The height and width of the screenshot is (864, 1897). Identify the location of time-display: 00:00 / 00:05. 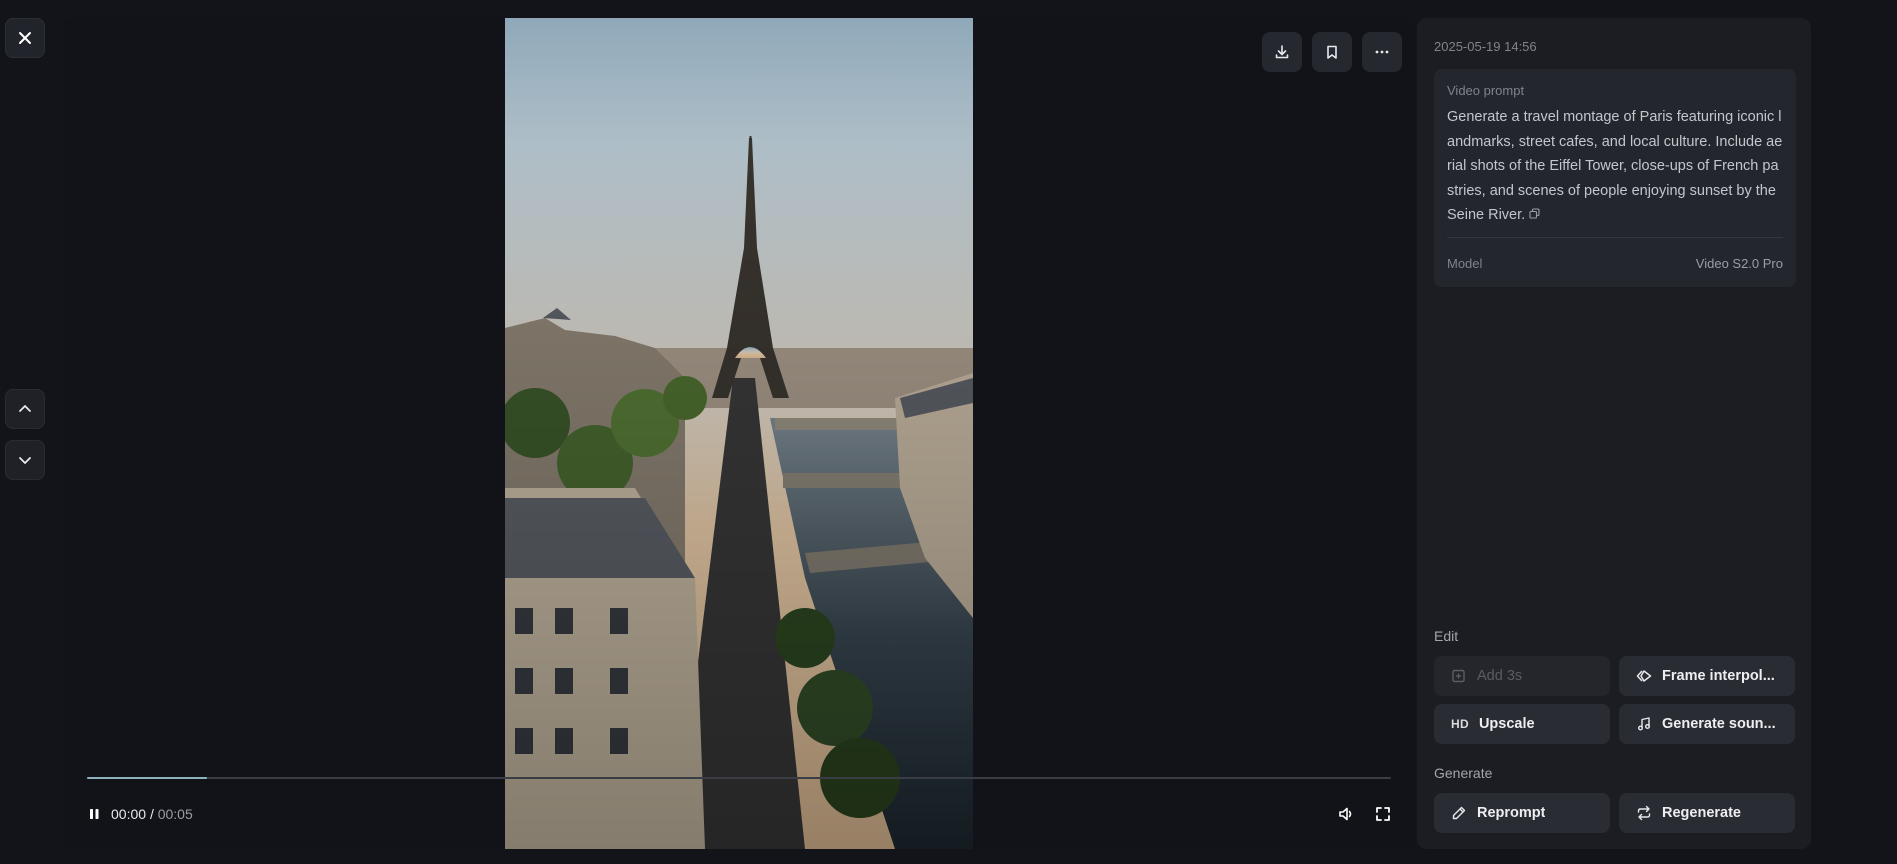
(152, 814).